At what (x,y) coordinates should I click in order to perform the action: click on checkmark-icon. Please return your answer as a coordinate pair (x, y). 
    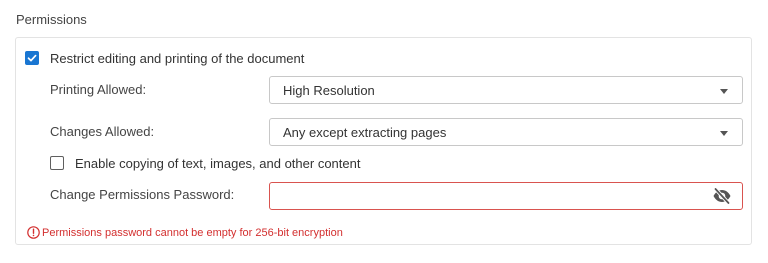
    Looking at the image, I should click on (32, 58).